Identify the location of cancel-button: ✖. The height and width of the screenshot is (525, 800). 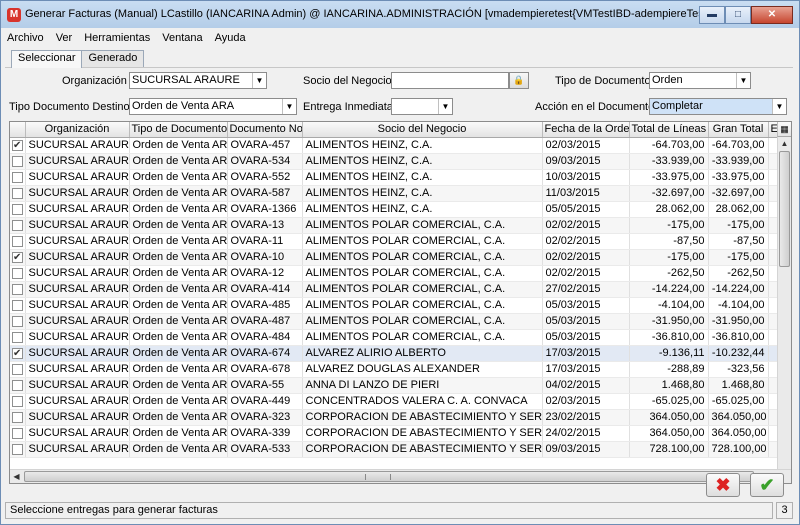
(723, 485).